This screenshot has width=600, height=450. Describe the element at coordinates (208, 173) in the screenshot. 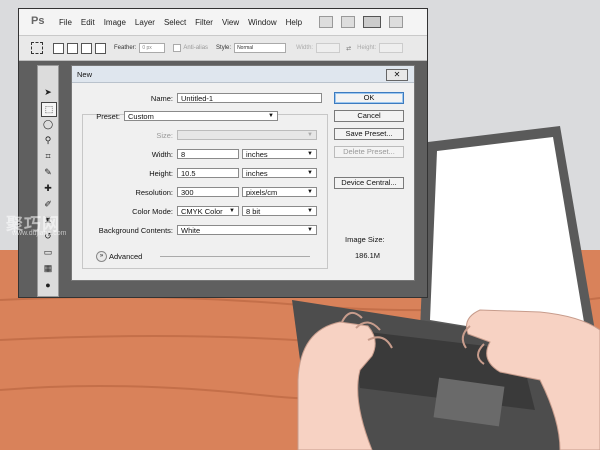

I see `height-input: 10.5` at that location.